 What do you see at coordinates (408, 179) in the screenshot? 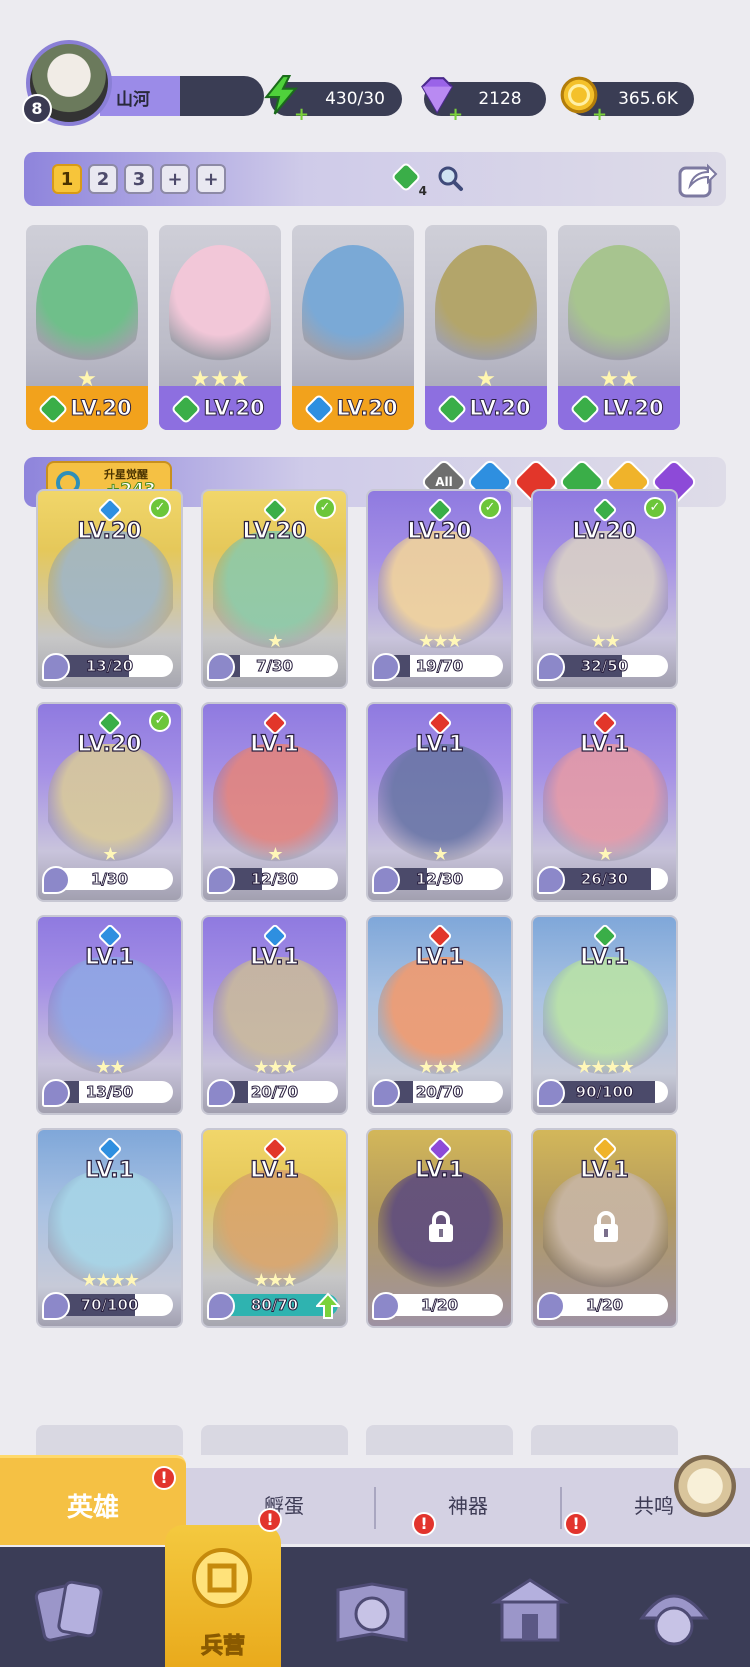
I see `team-element-indicator: 4` at bounding box center [408, 179].